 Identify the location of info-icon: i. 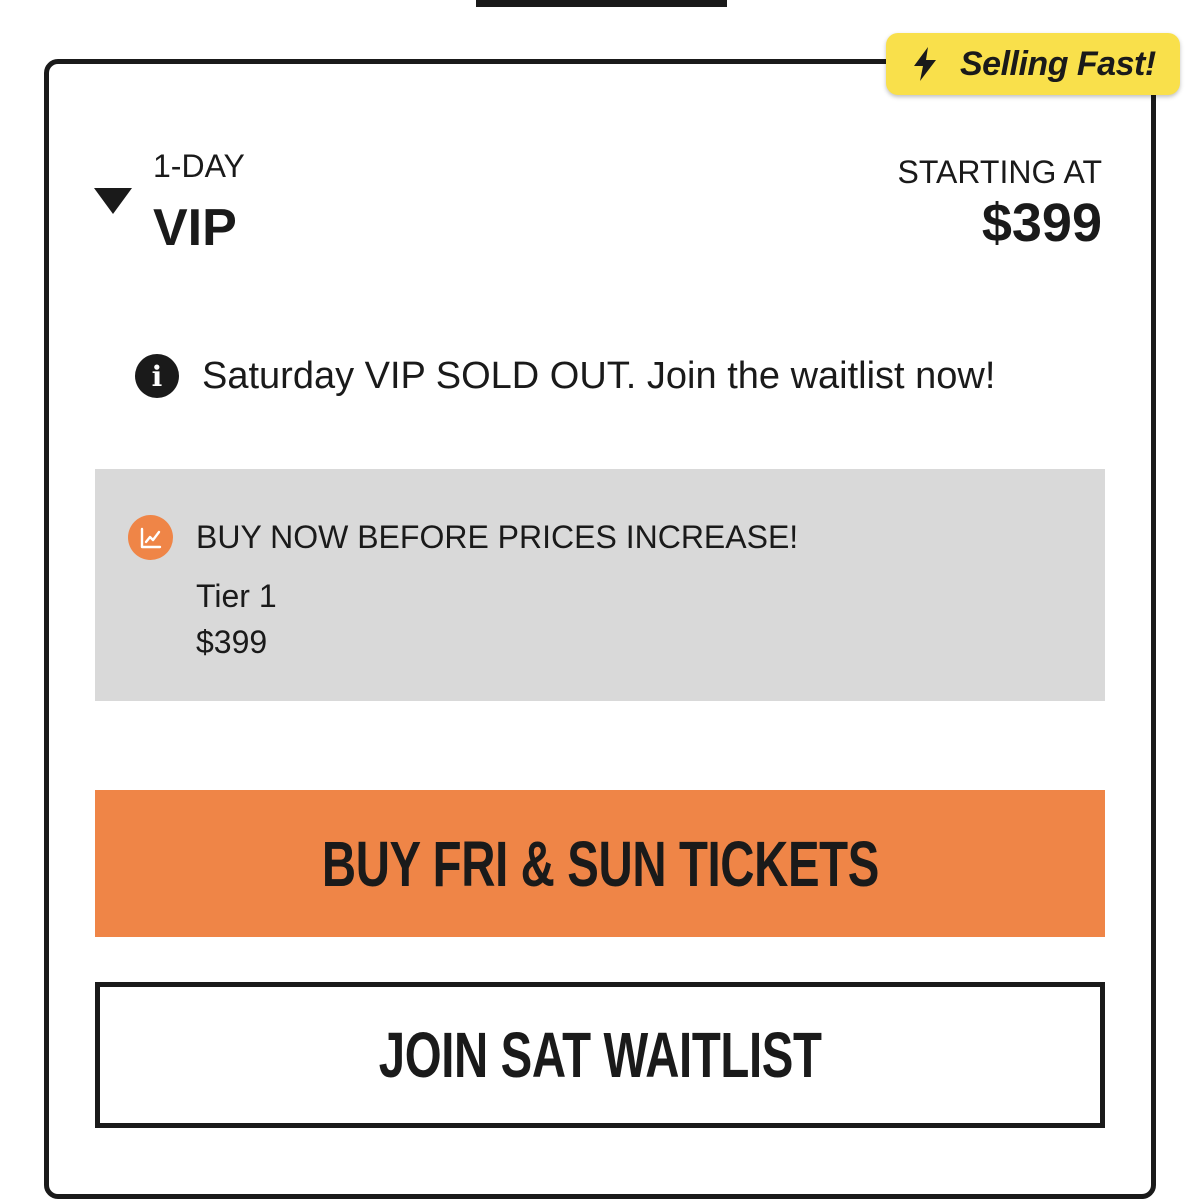
(157, 376).